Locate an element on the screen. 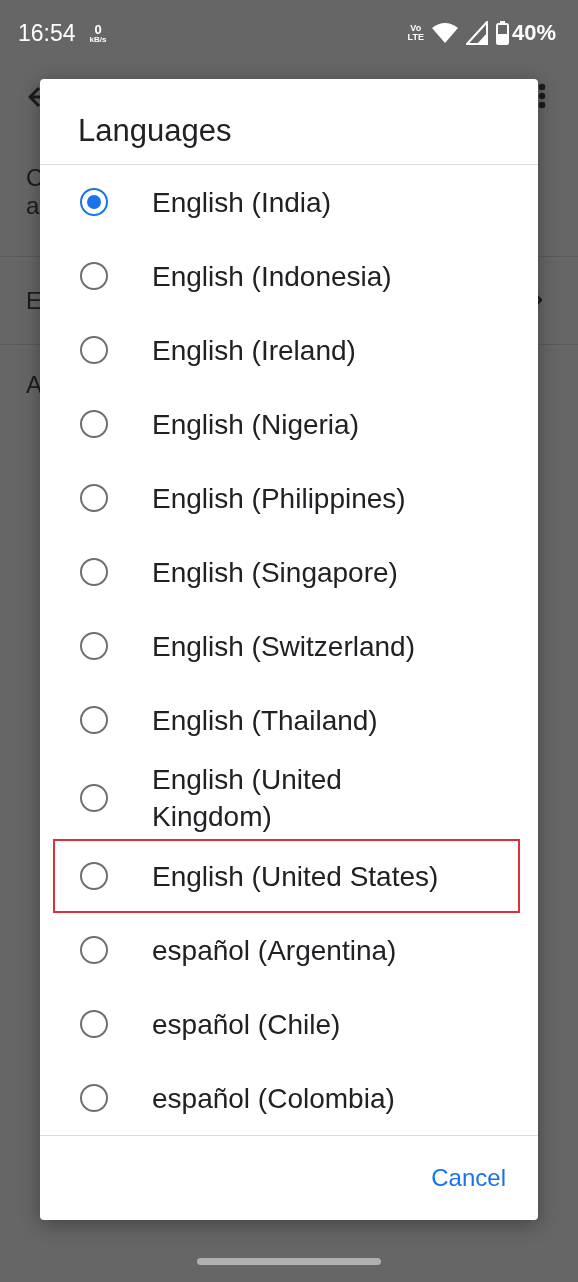  speed-value: 0 is located at coordinates (98, 29).